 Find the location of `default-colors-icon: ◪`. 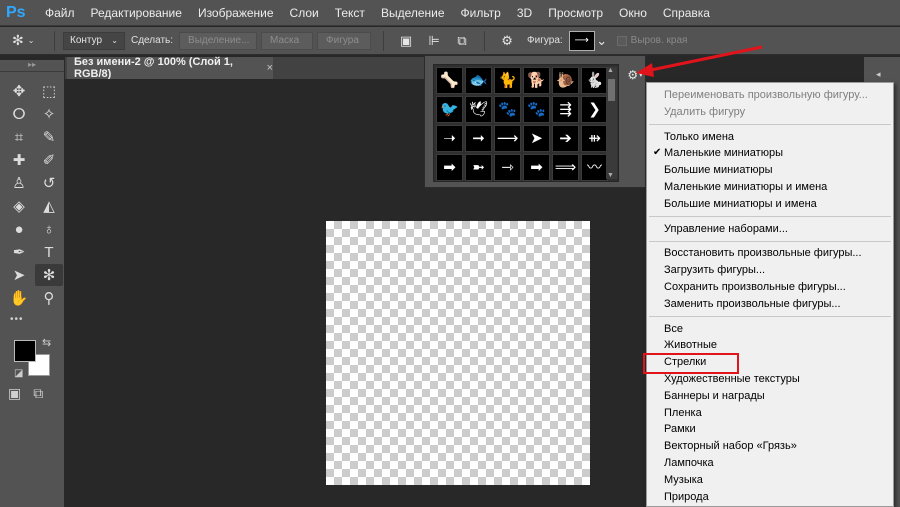

default-colors-icon: ◪ is located at coordinates (18, 373).